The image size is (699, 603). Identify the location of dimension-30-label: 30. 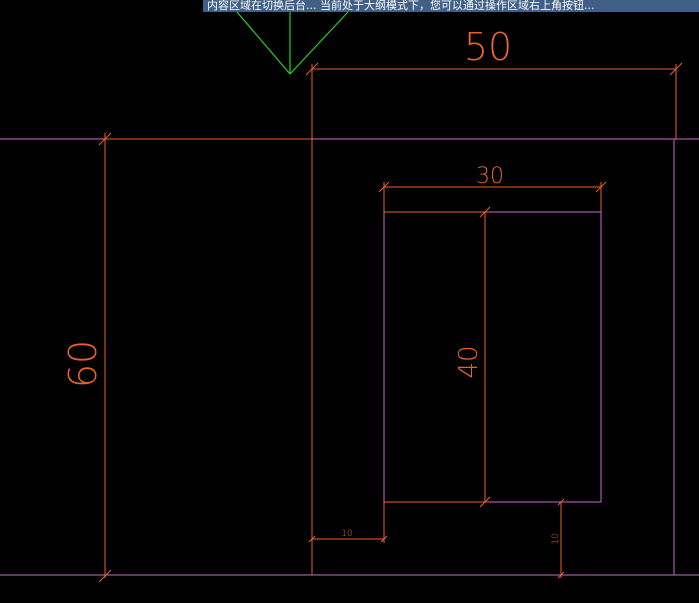
(490, 176).